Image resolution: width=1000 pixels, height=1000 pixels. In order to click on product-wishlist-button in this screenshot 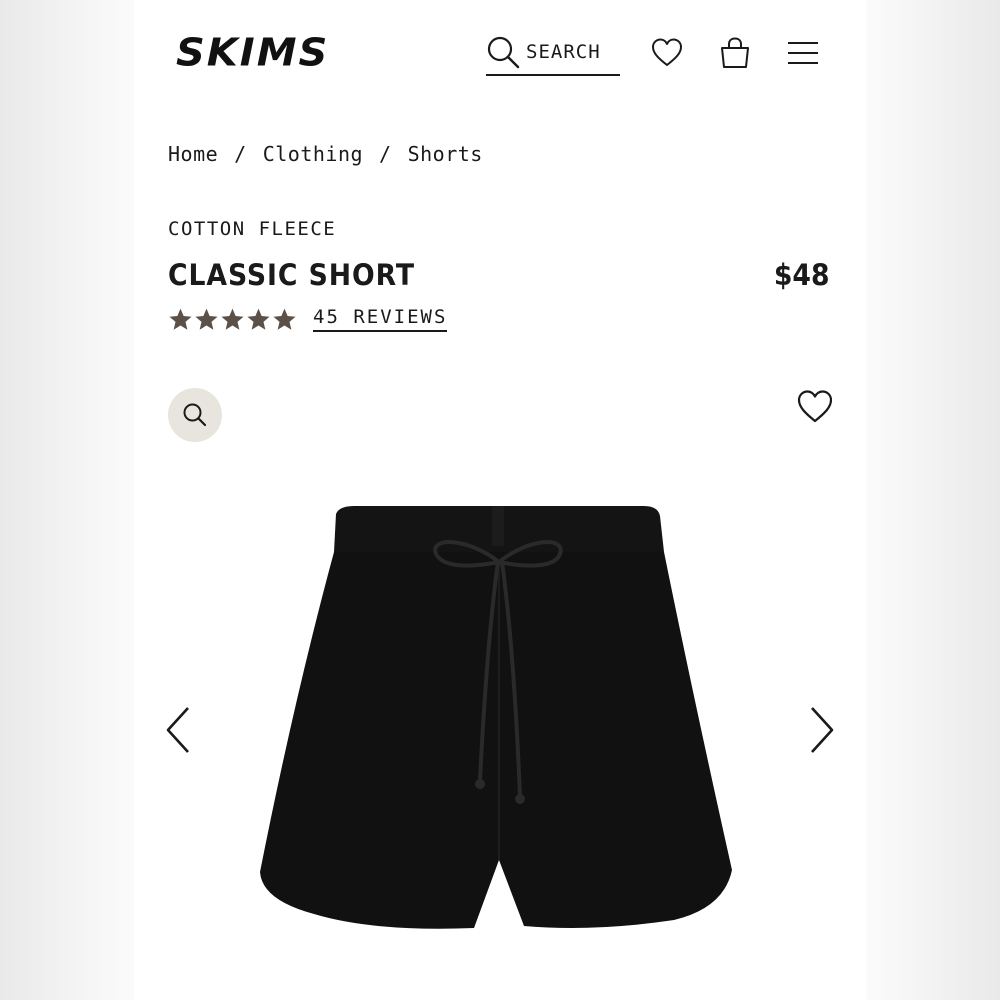, I will do `click(815, 407)`.